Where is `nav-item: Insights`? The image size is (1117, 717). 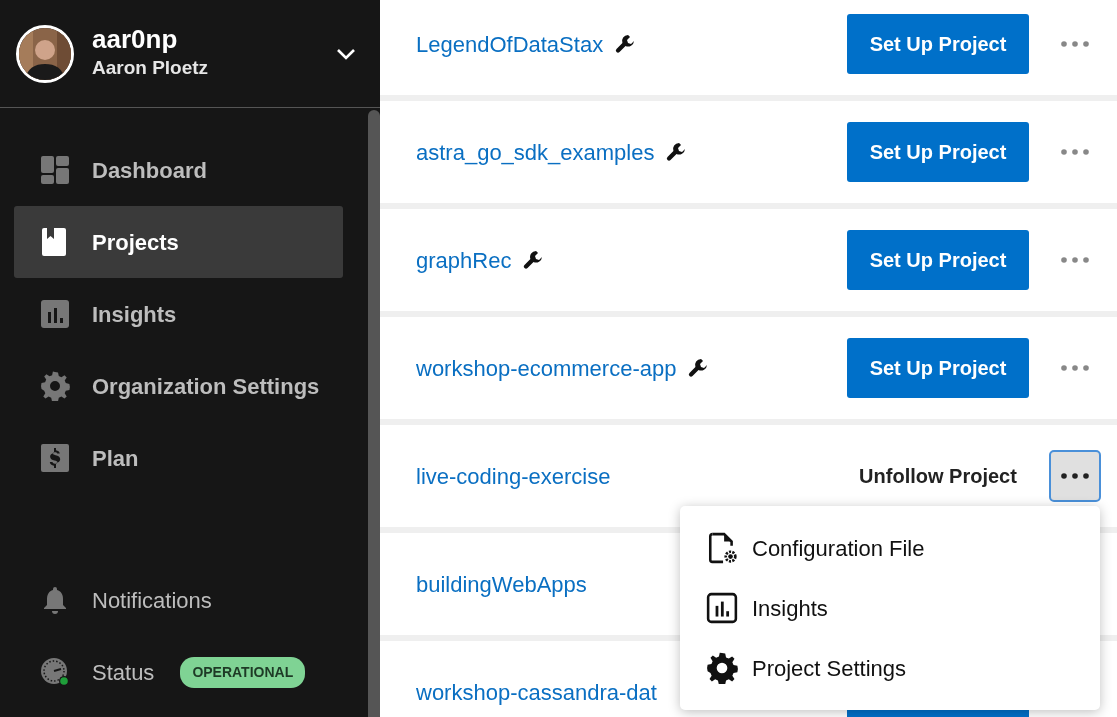 nav-item: Insights is located at coordinates (178, 314).